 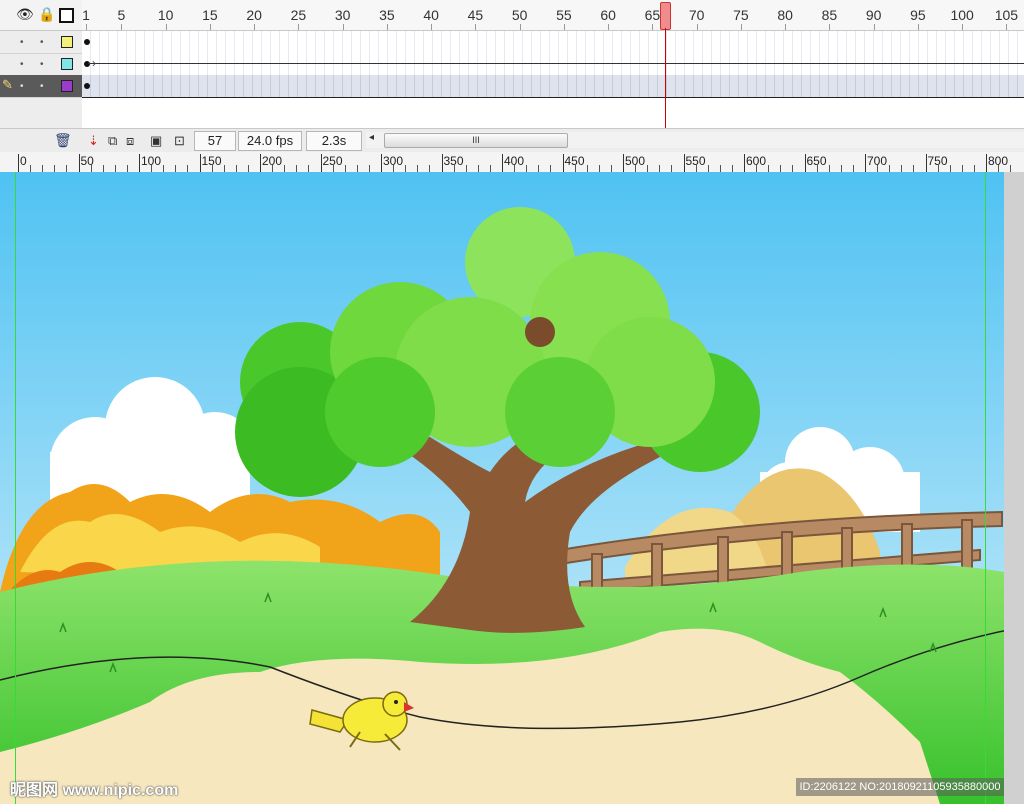 What do you see at coordinates (211, 161) in the screenshot?
I see `ruler-label: 150` at bounding box center [211, 161].